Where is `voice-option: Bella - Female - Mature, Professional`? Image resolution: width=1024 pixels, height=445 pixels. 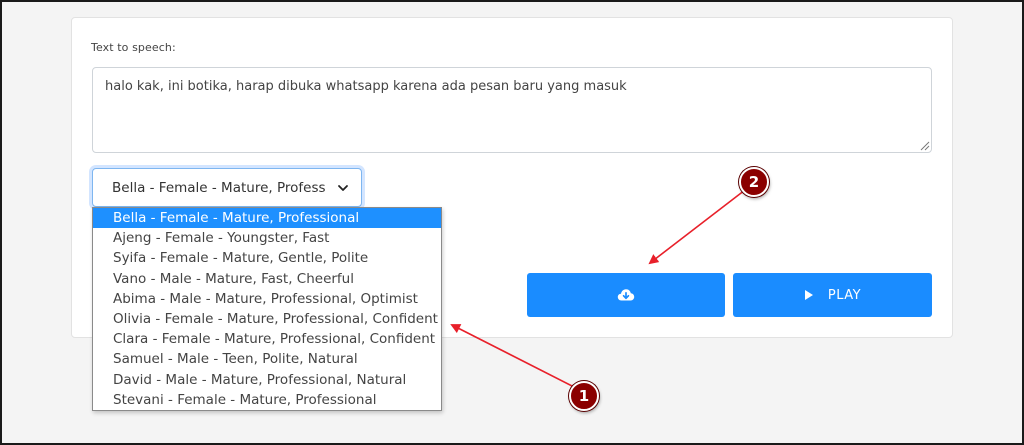 voice-option: Bella - Female - Mature, Professional is located at coordinates (267, 218).